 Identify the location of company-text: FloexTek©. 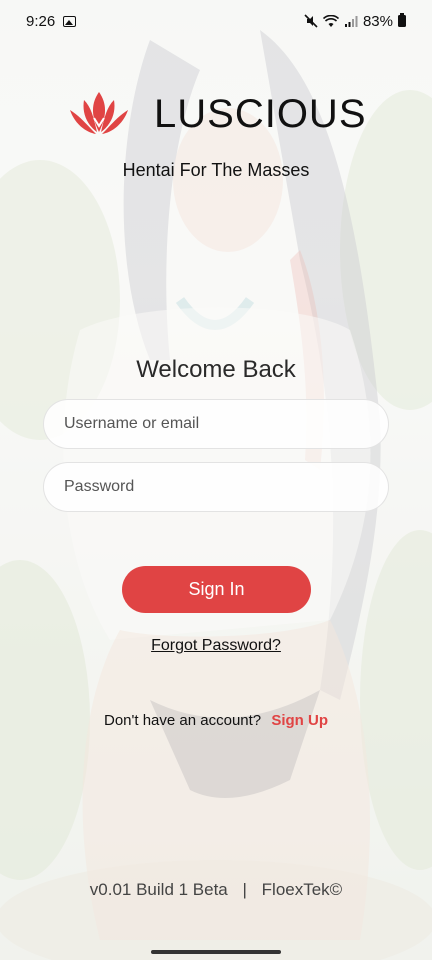
(302, 889).